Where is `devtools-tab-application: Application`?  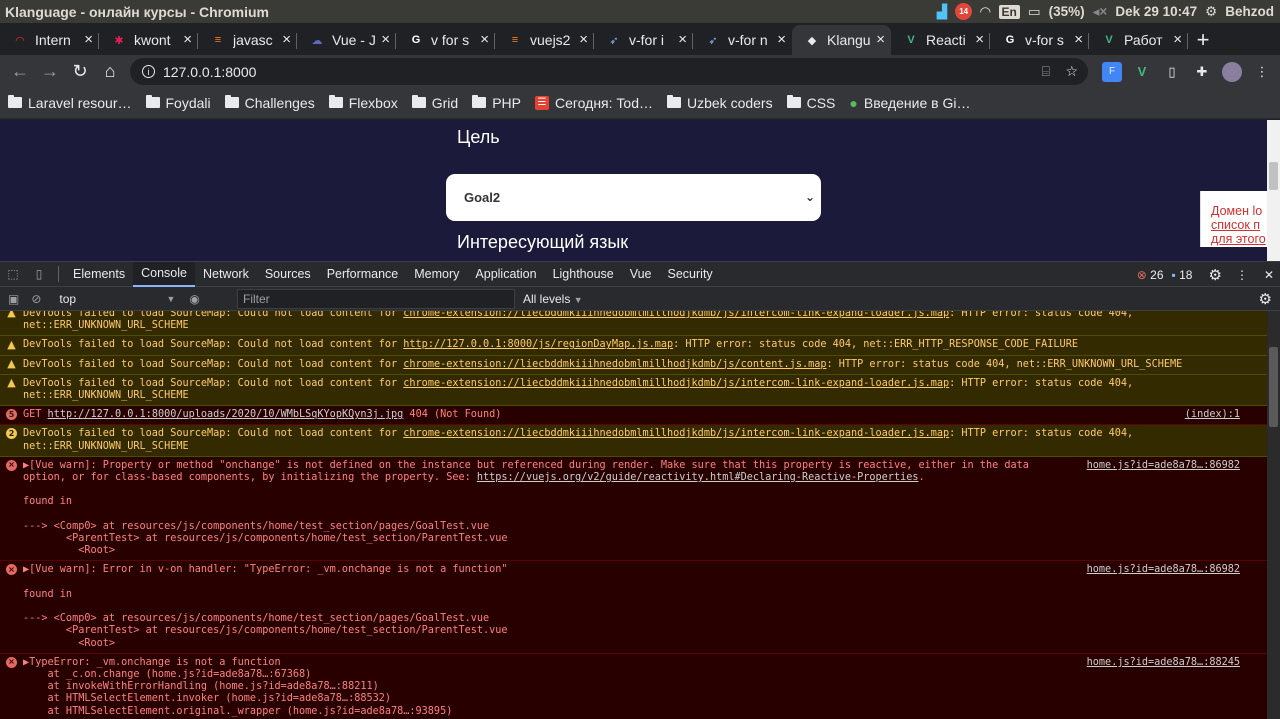
devtools-tab-application: Application is located at coordinates (505, 274).